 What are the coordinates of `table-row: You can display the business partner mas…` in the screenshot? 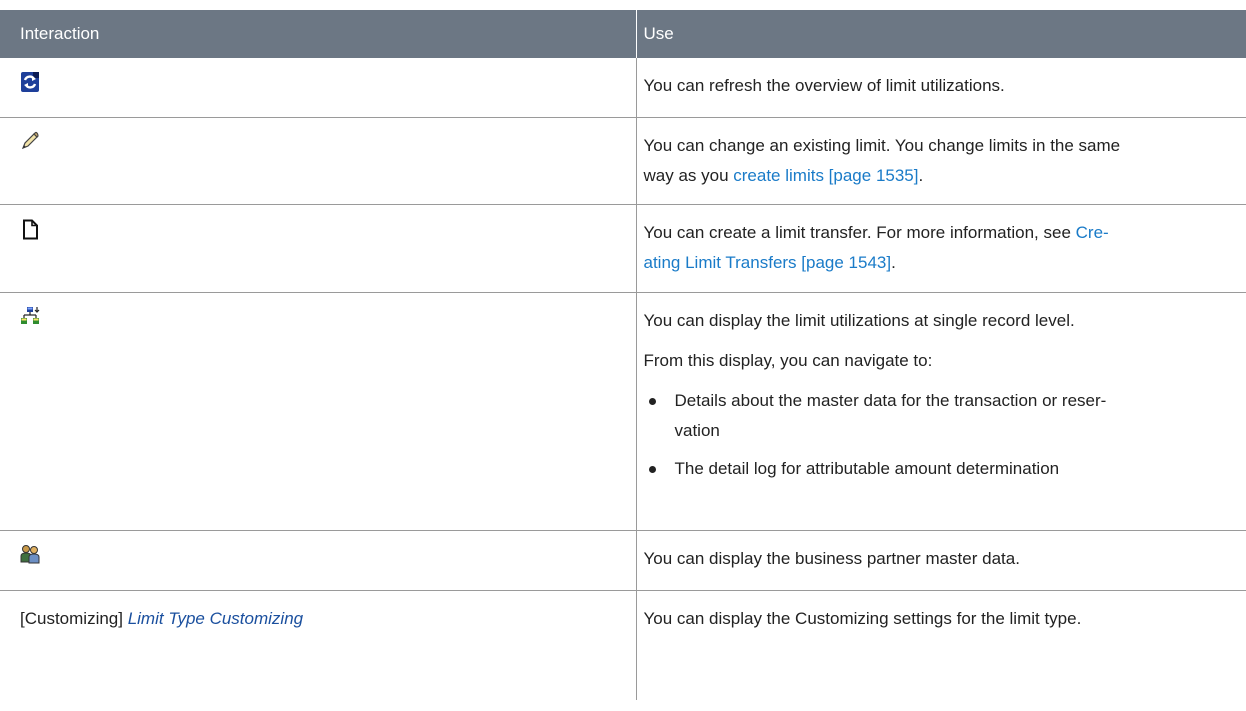 It's located at (623, 560).